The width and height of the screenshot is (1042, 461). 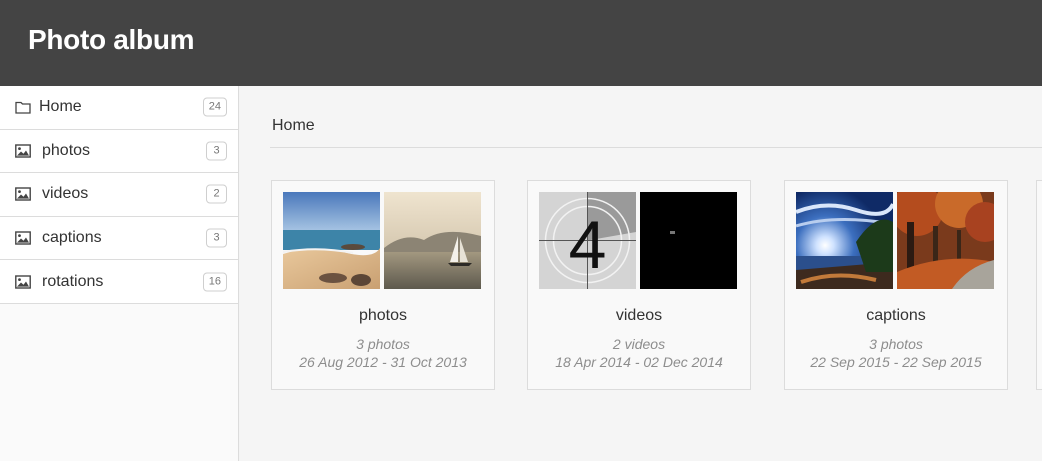 I want to click on sidebar-item-label: Home, so click(x=60, y=107).